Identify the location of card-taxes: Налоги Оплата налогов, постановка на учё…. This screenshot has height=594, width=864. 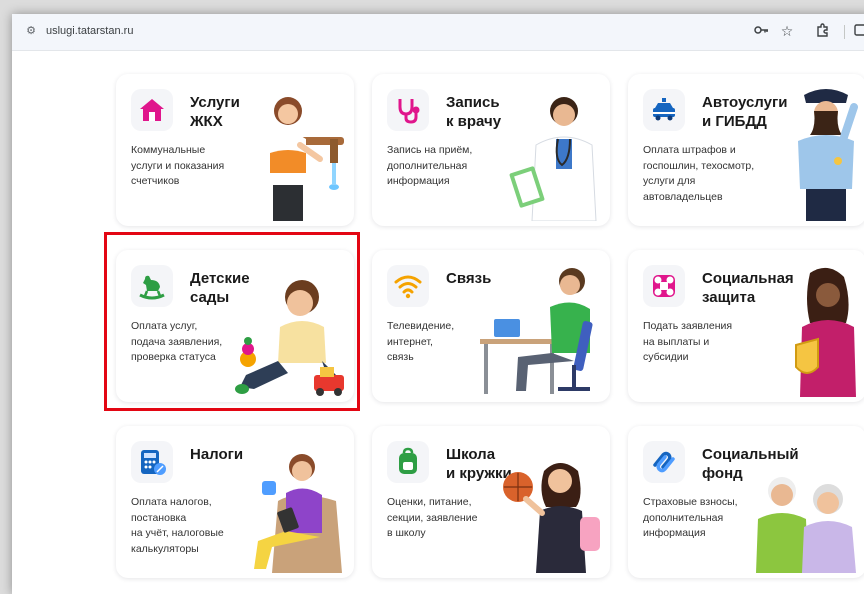
(235, 502).